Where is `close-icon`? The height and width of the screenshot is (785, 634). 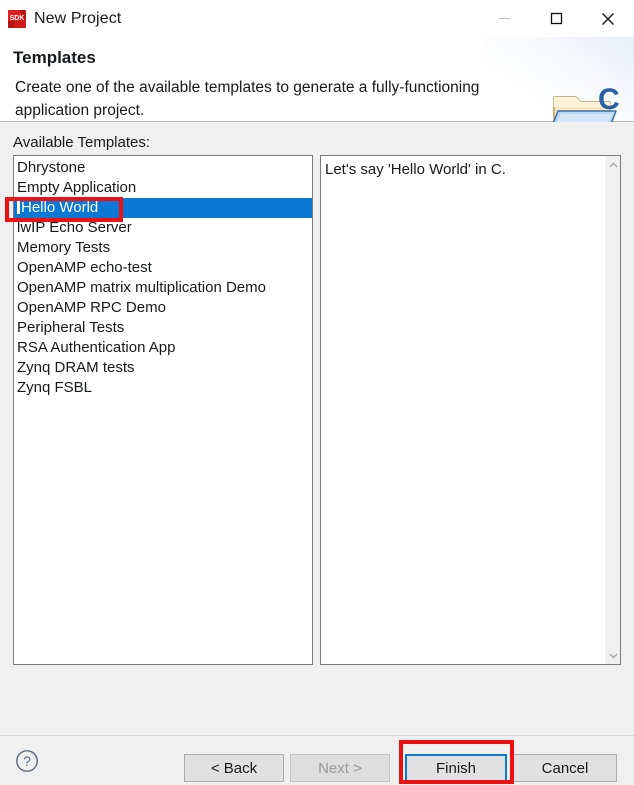 close-icon is located at coordinates (608, 18).